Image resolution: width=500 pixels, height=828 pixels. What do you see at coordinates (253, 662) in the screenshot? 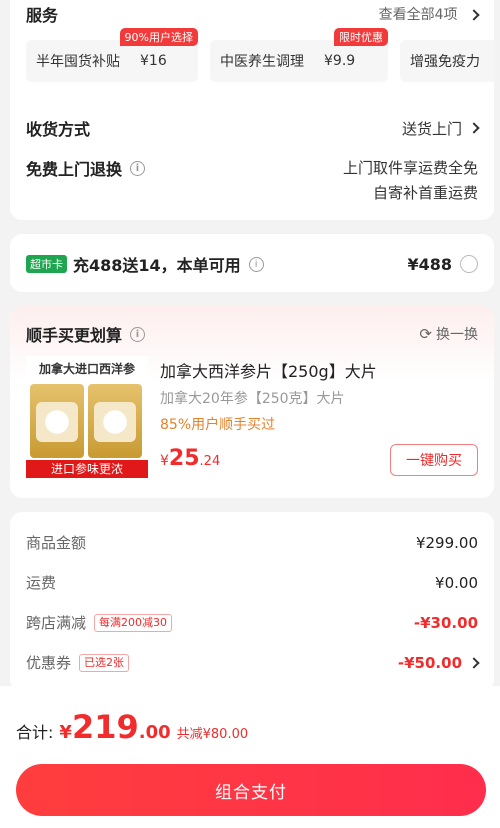
I see `summary-row-coupon: 优惠券 已选2张 -¥50.00` at bounding box center [253, 662].